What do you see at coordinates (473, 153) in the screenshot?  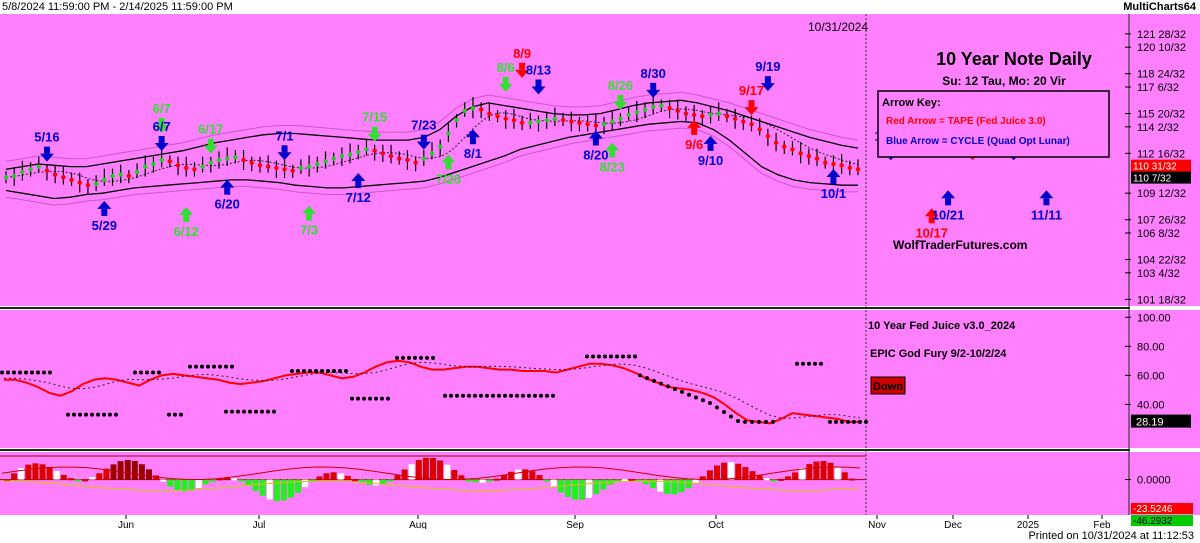 I see `arrow-label: 8/1` at bounding box center [473, 153].